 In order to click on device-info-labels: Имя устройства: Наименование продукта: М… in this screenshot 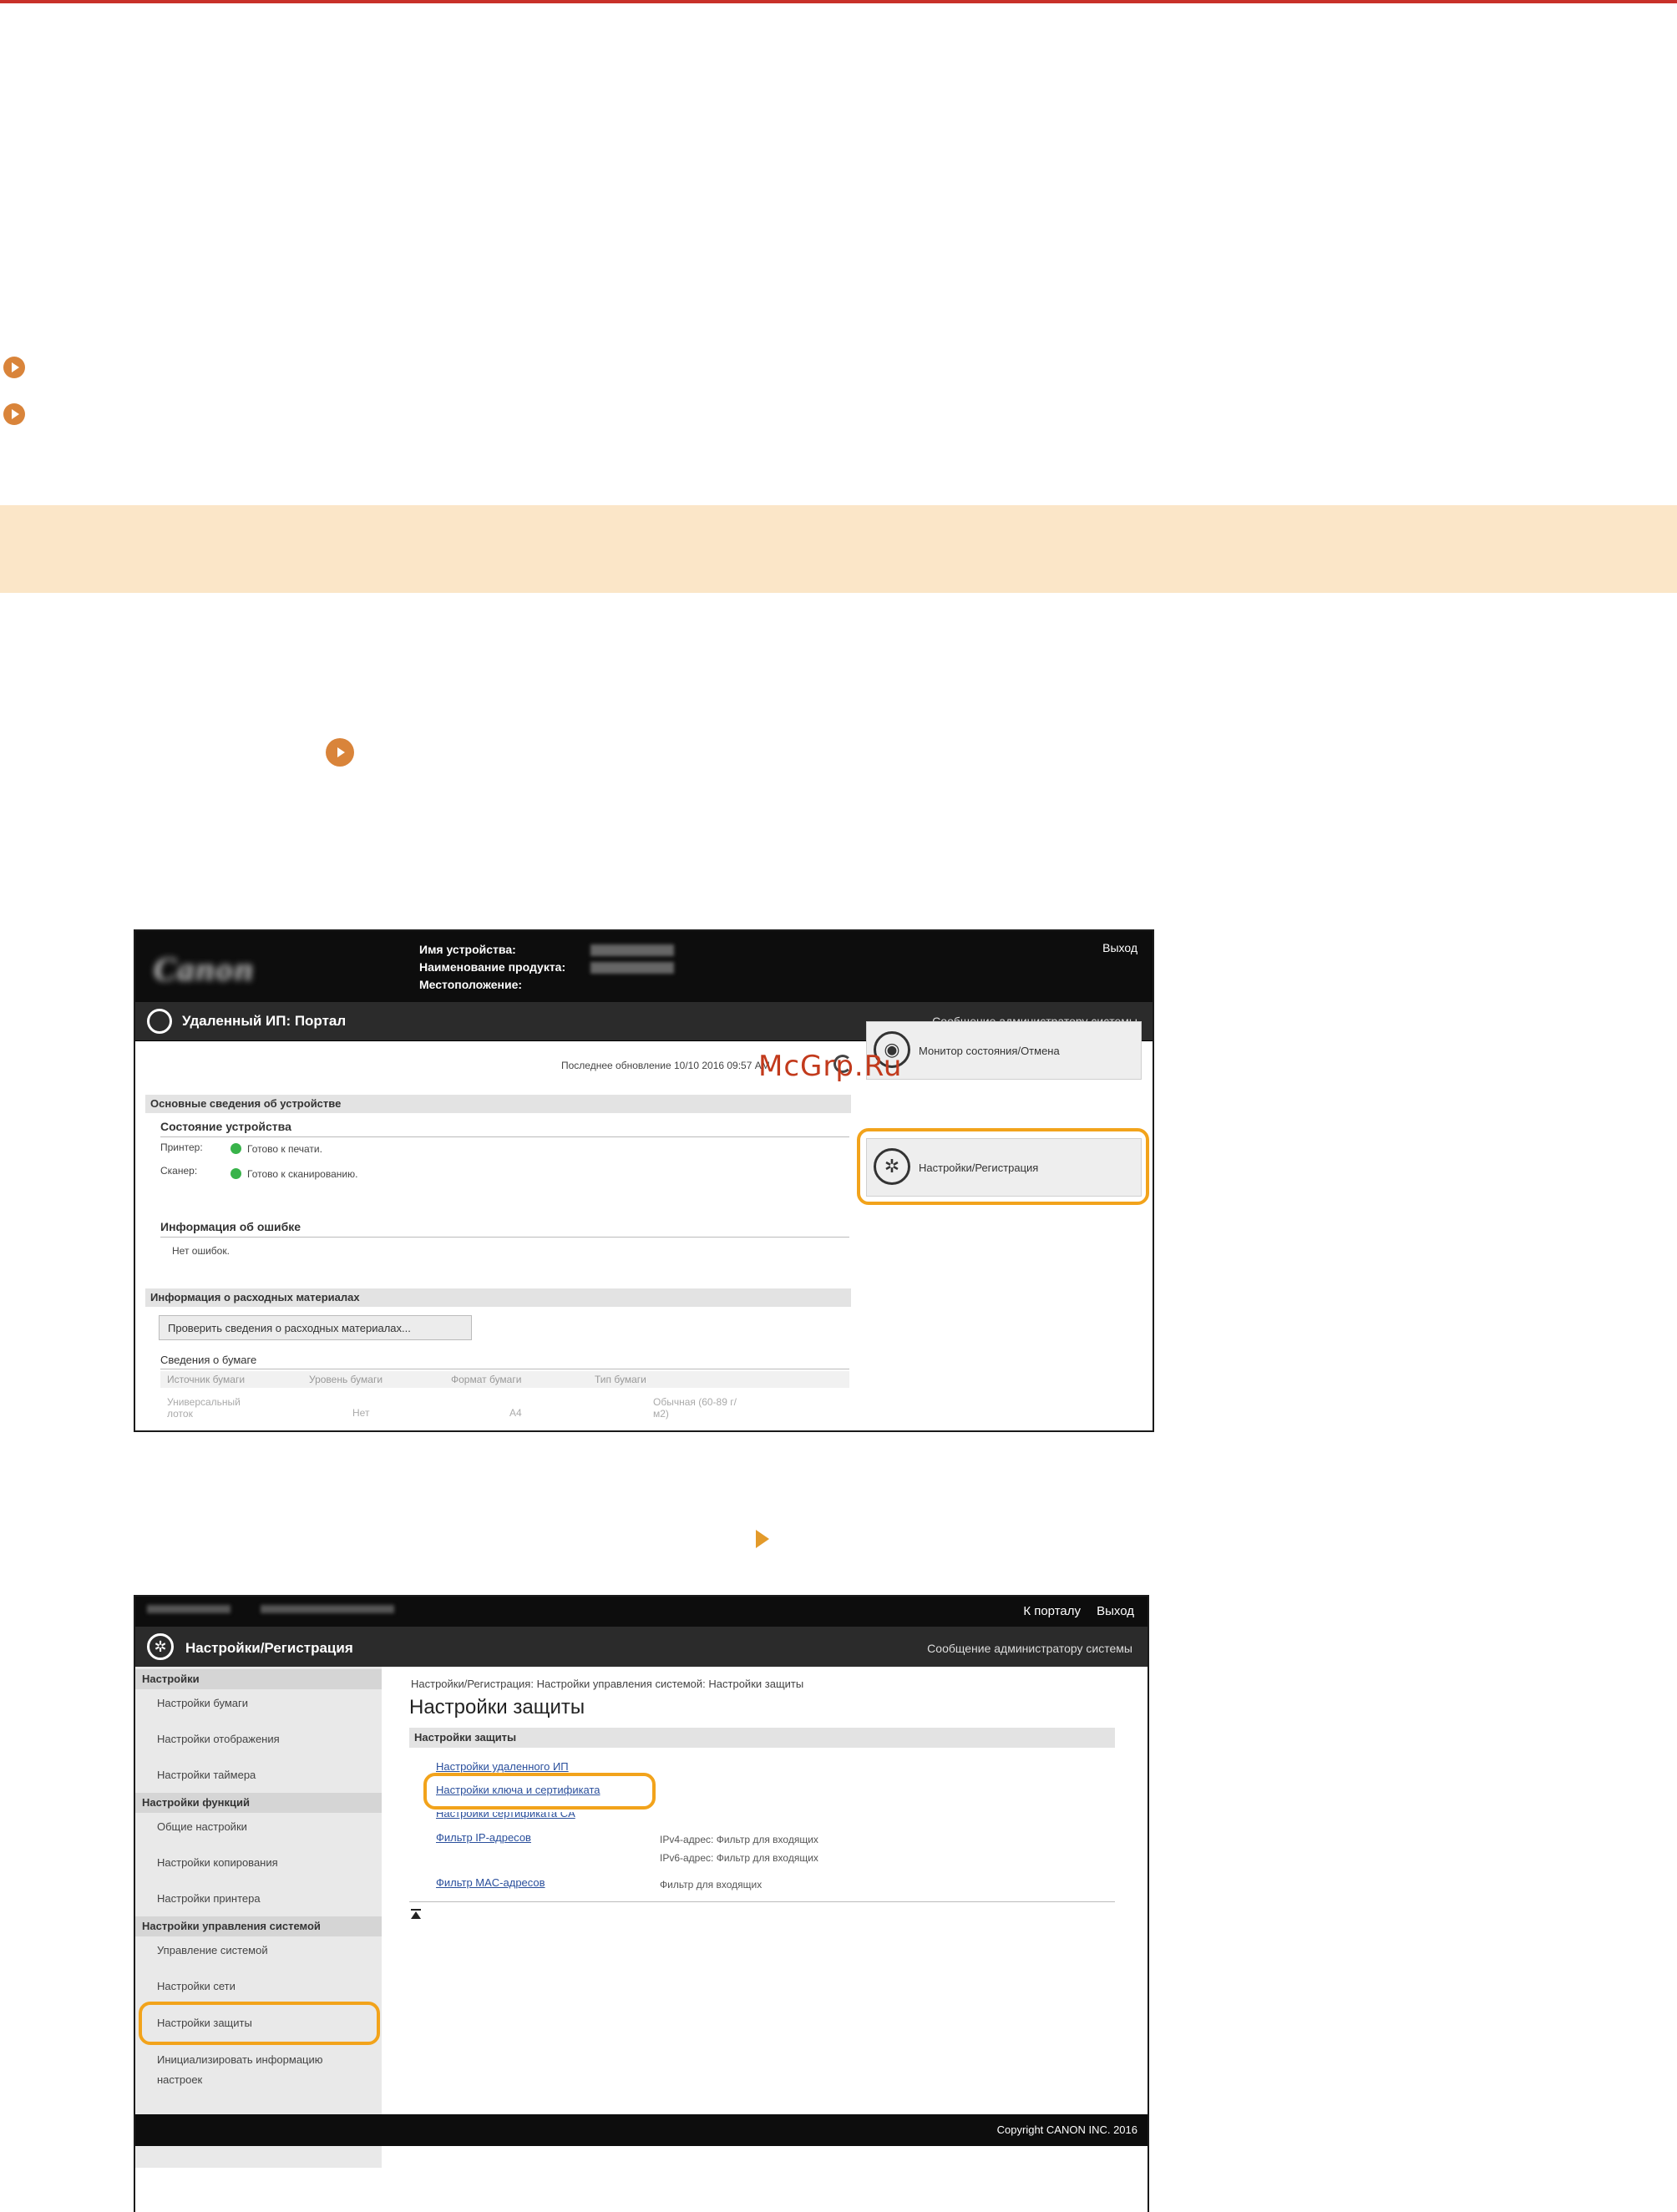, I will do `click(492, 967)`.